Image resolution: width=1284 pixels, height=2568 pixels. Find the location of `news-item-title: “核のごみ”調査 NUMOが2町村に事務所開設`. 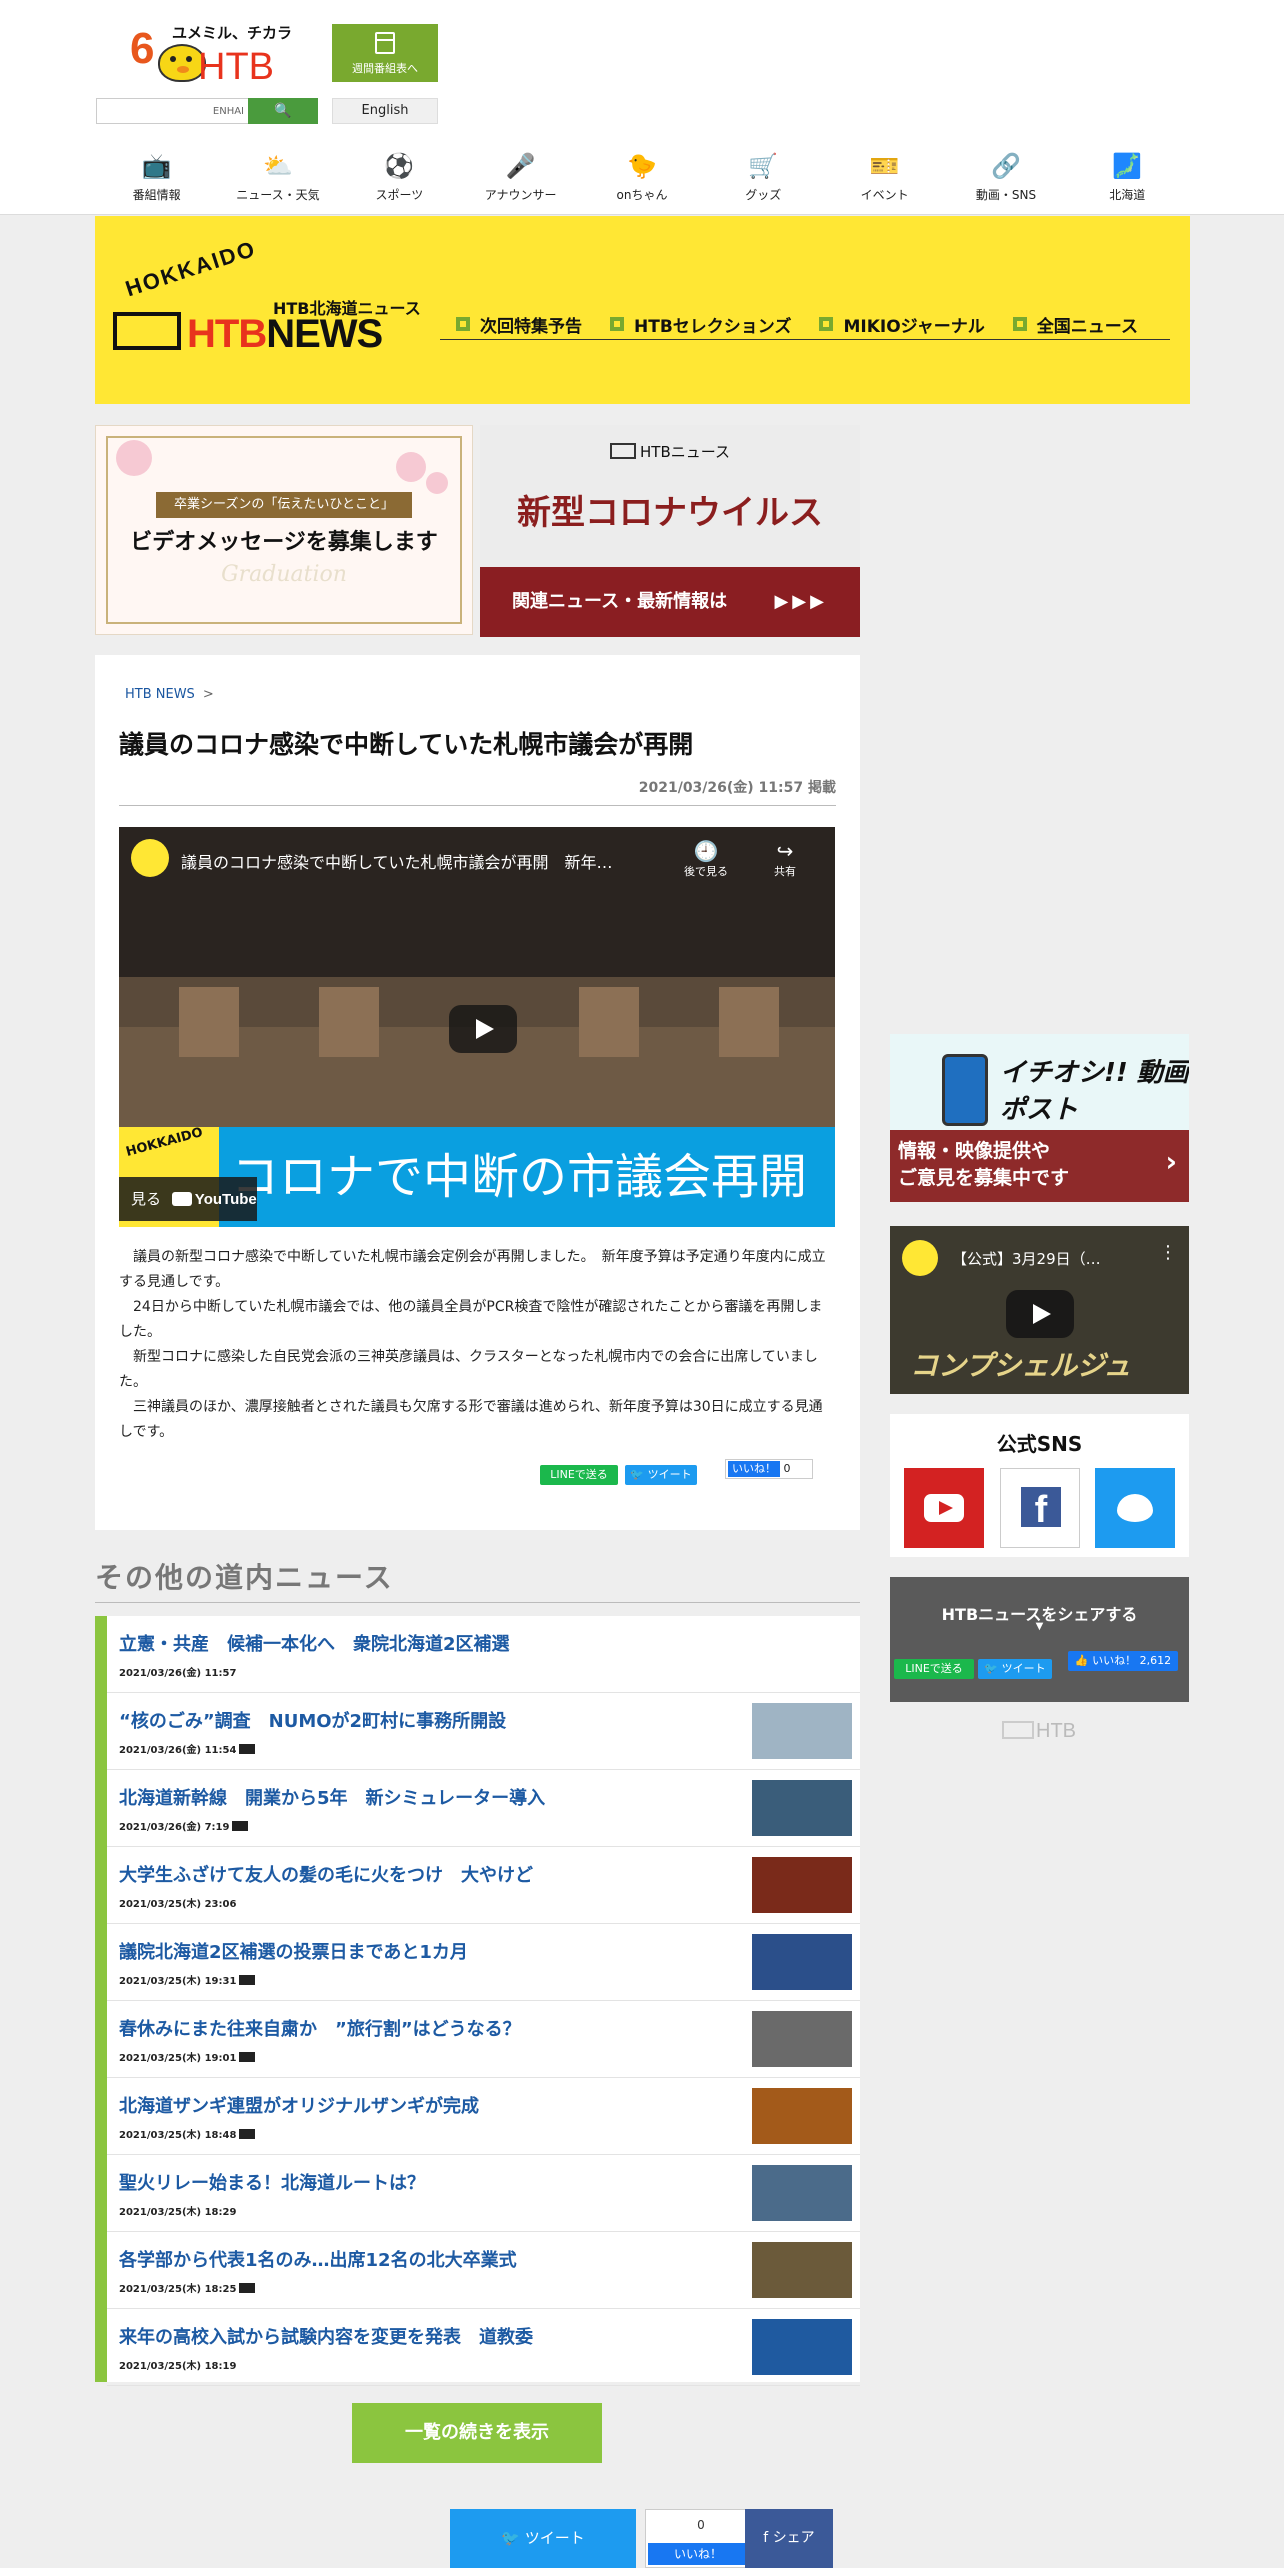

news-item-title: “核のごみ”調査 NUMOが2町村に事務所開設 is located at coordinates (312, 1720).